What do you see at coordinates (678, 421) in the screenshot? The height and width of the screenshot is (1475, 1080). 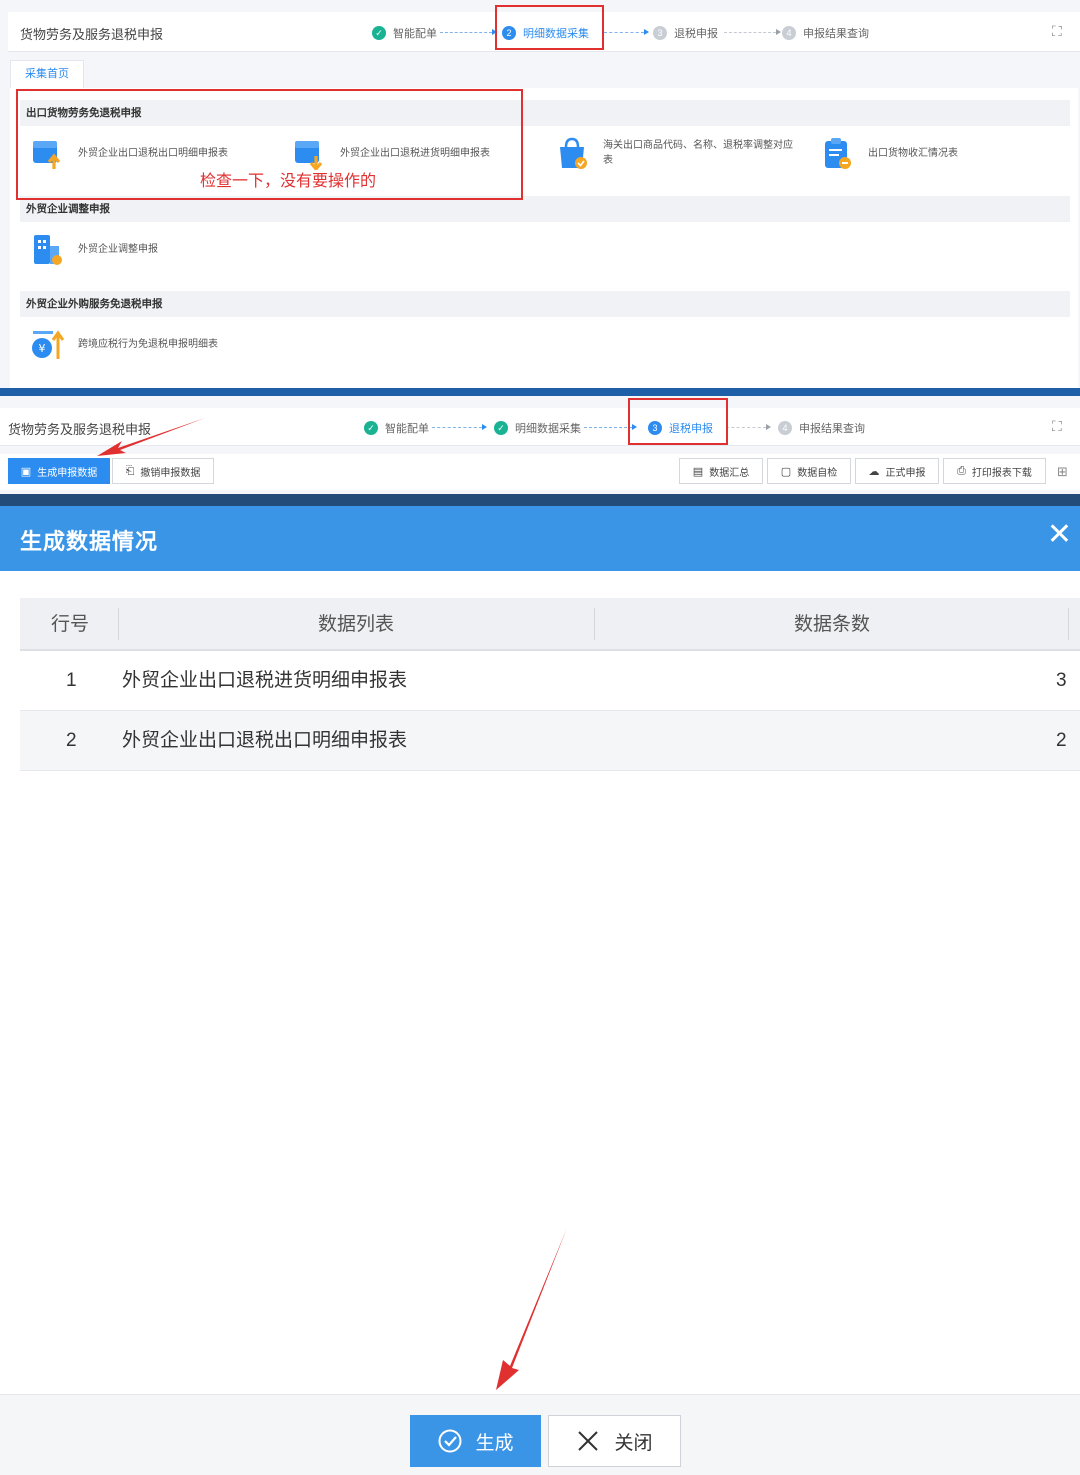 I see `annotation-box-step3` at bounding box center [678, 421].